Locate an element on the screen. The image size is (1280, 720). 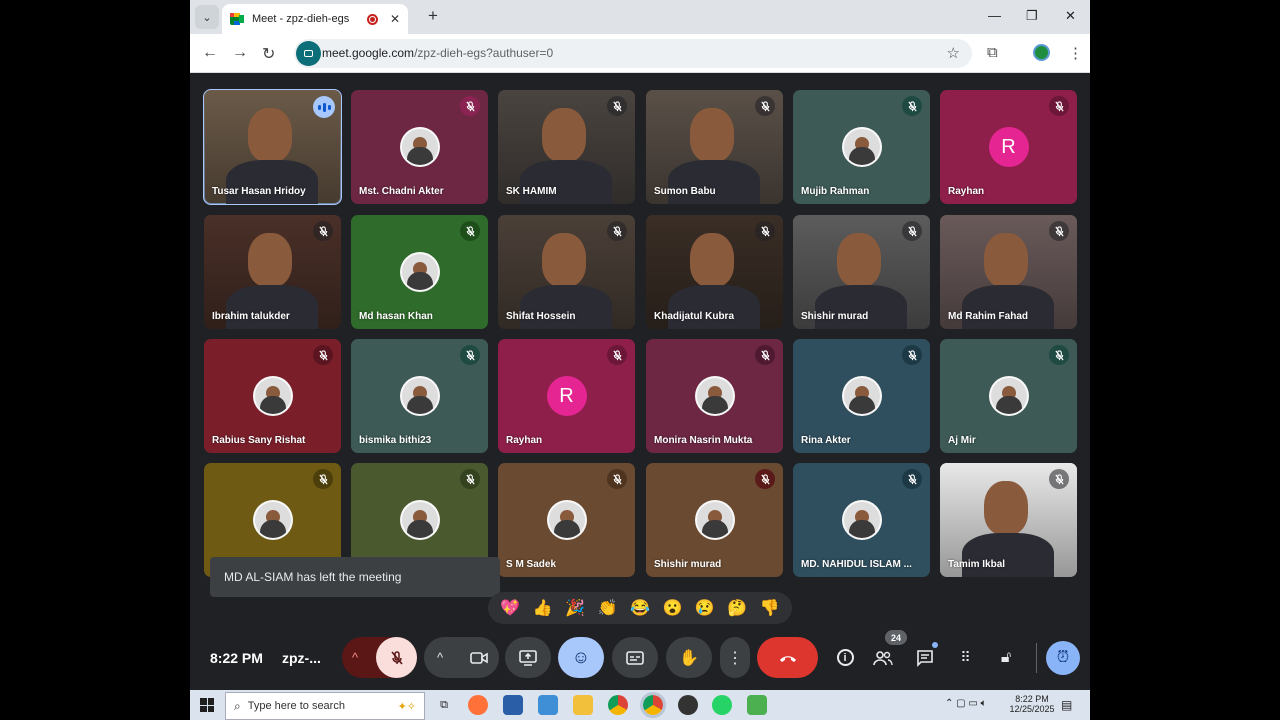
present-screen-button is located at coordinates (528, 657).